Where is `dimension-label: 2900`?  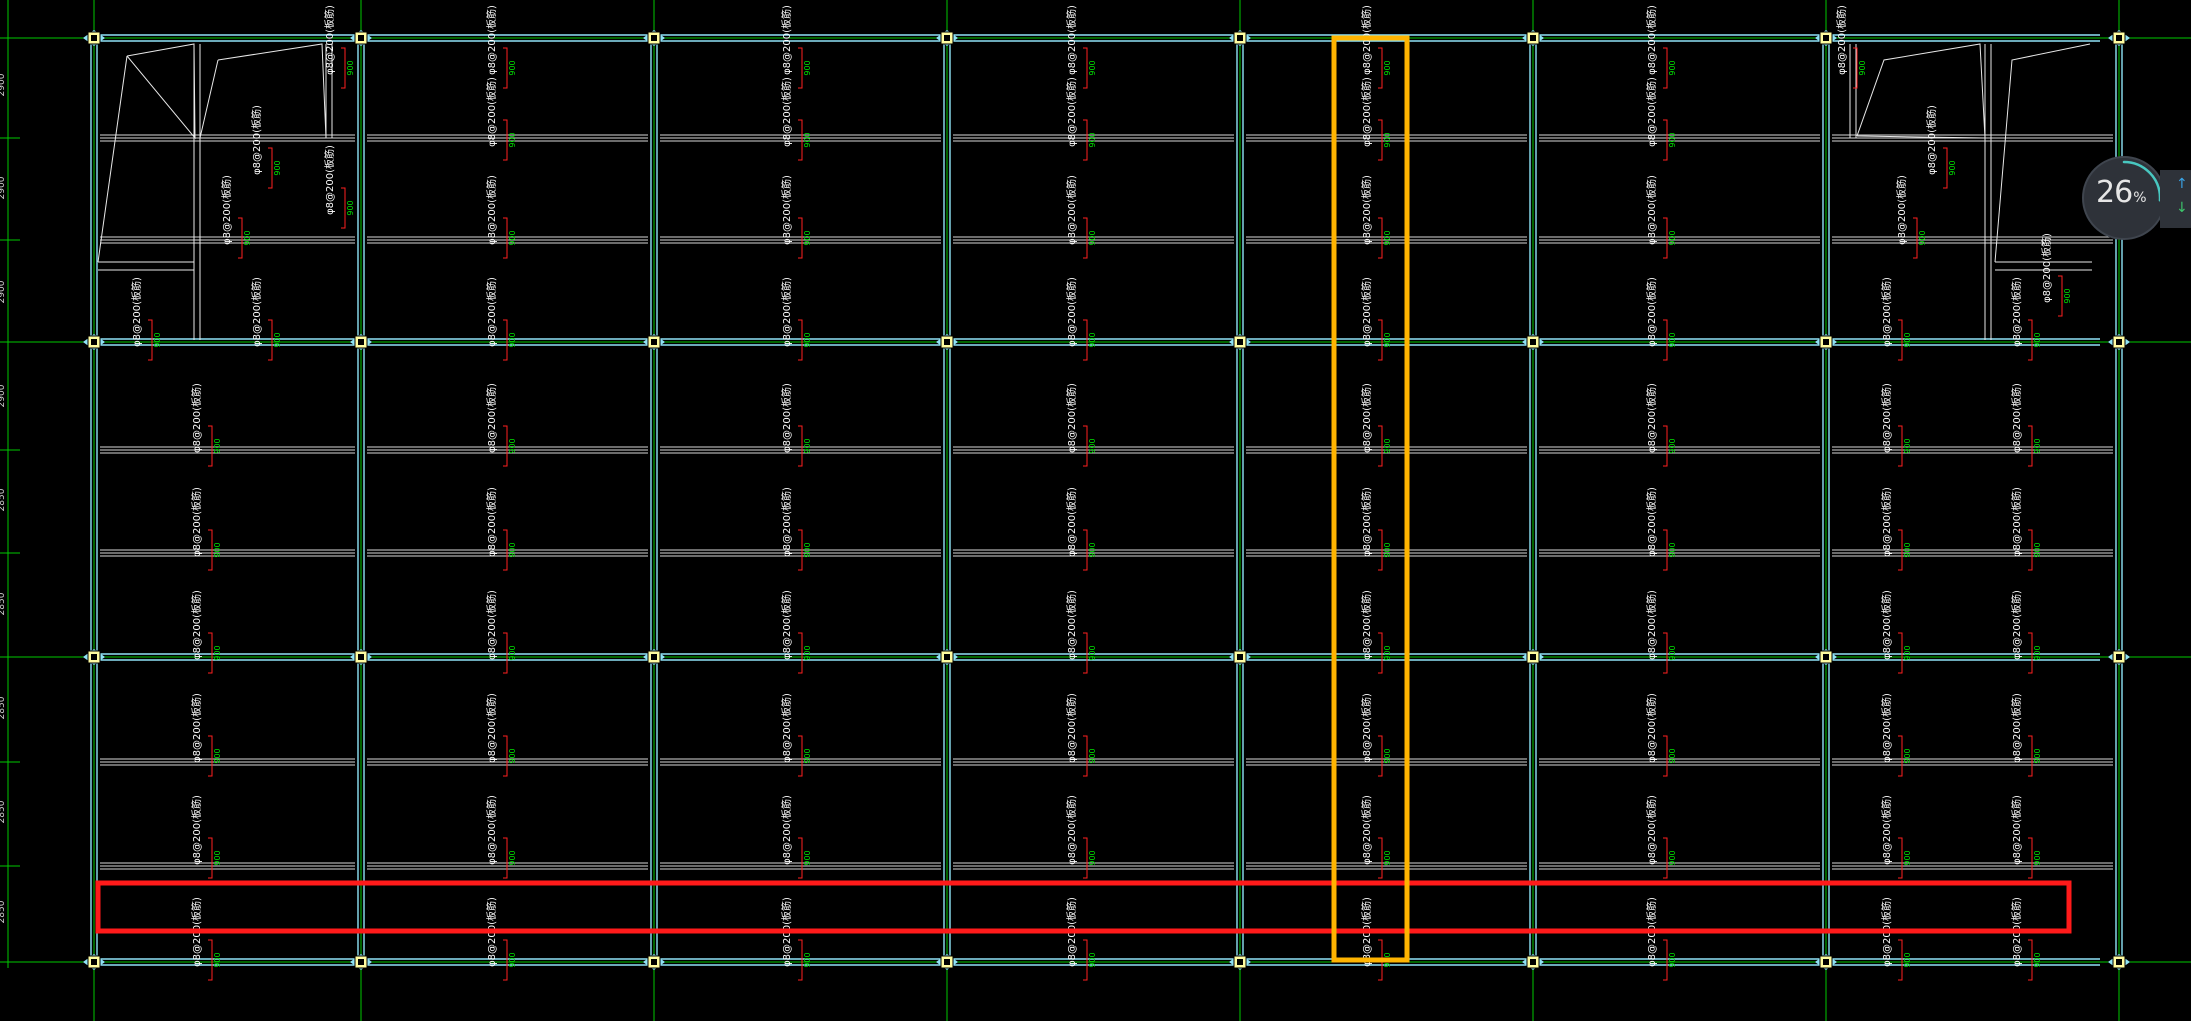
dimension-label: 2900 is located at coordinates (3, 395).